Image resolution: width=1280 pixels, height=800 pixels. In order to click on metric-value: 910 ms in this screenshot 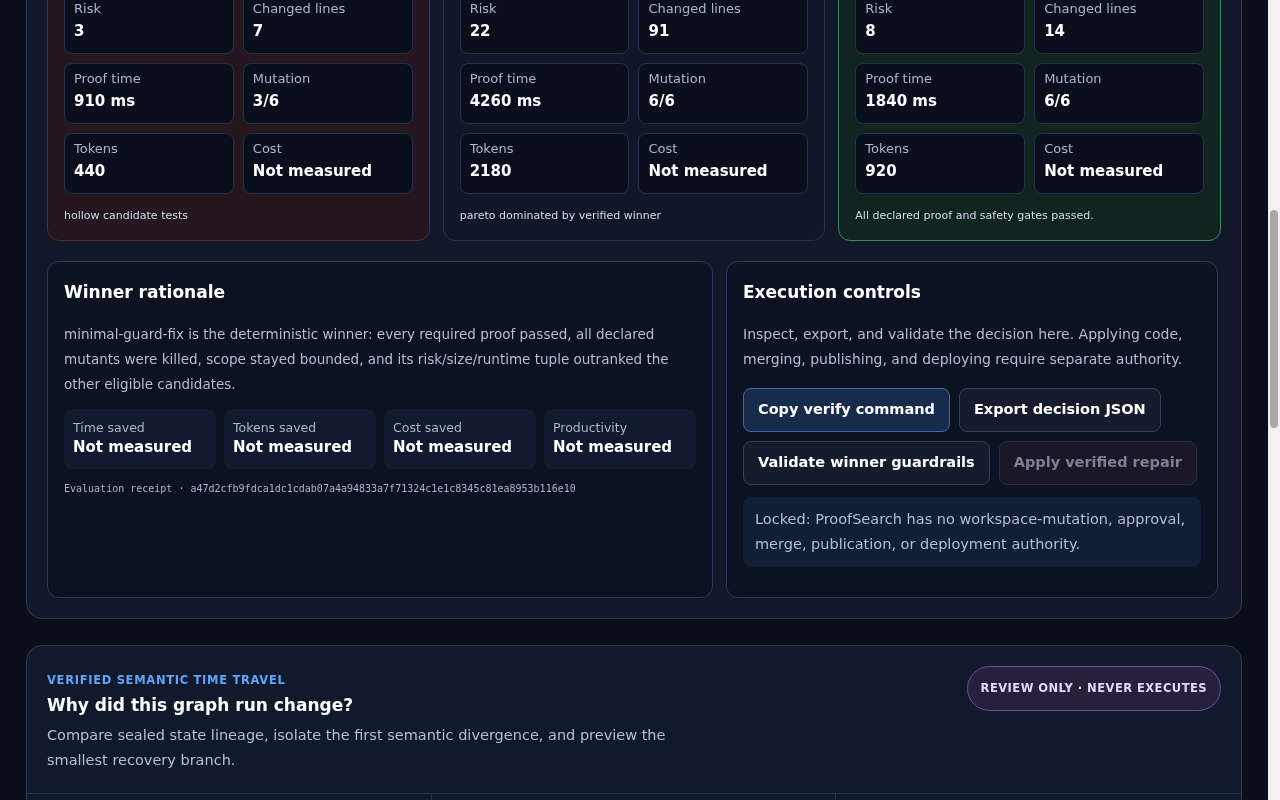, I will do `click(105, 101)`.